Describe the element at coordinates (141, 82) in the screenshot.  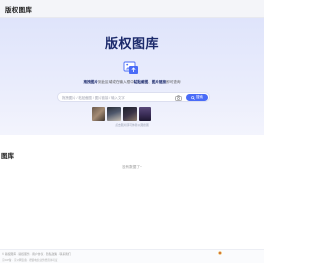
I see `hint-paste-screenshot: 粘贴截图` at that location.